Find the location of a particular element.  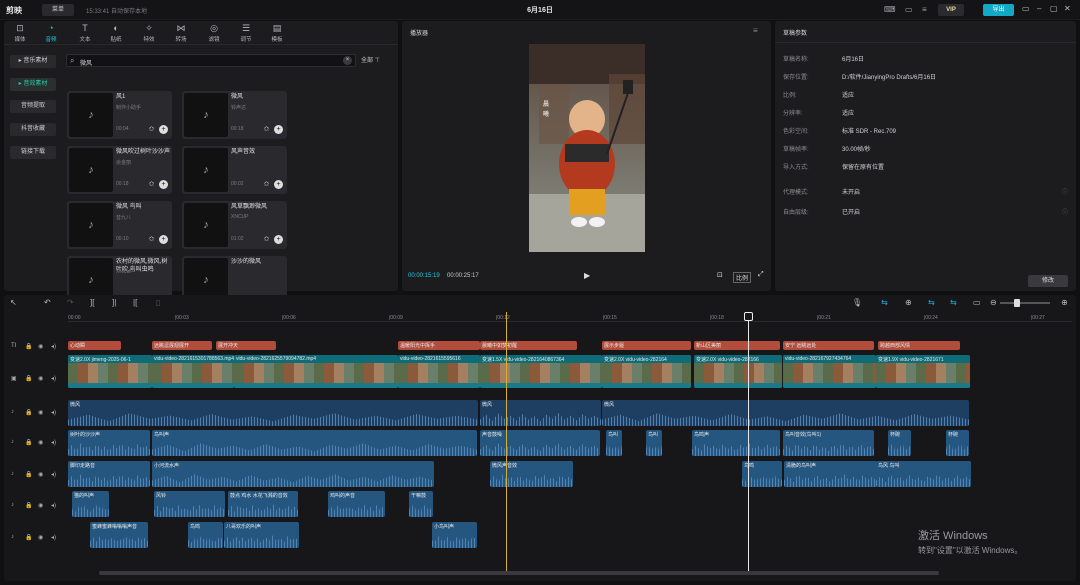

audio-clip: 微风声音效 is located at coordinates (531, 474).